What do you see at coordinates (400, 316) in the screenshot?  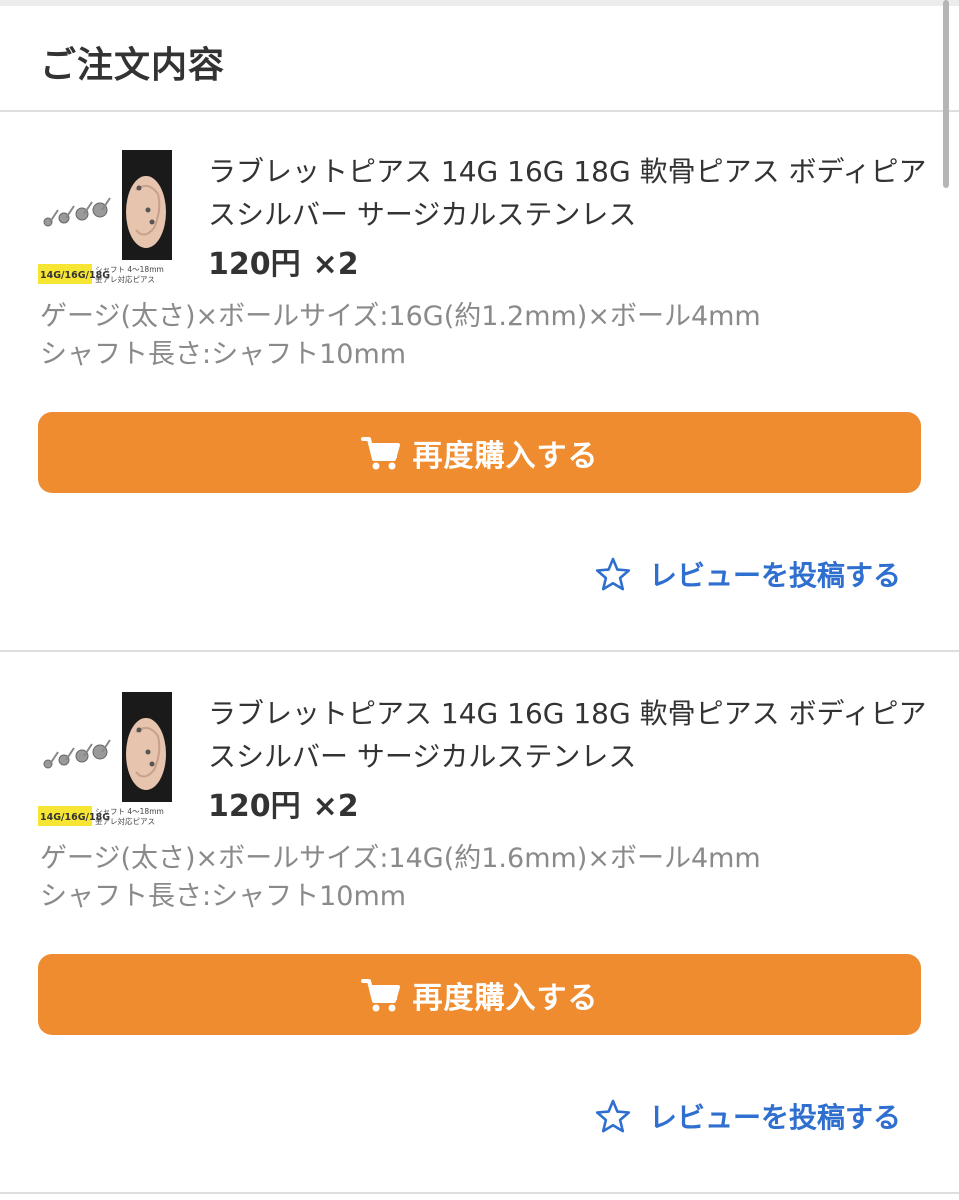 I see `option-gauge: ゲージ(太さ)×ボールサイズ:16G(約1.2mm)×ボール4mm` at bounding box center [400, 316].